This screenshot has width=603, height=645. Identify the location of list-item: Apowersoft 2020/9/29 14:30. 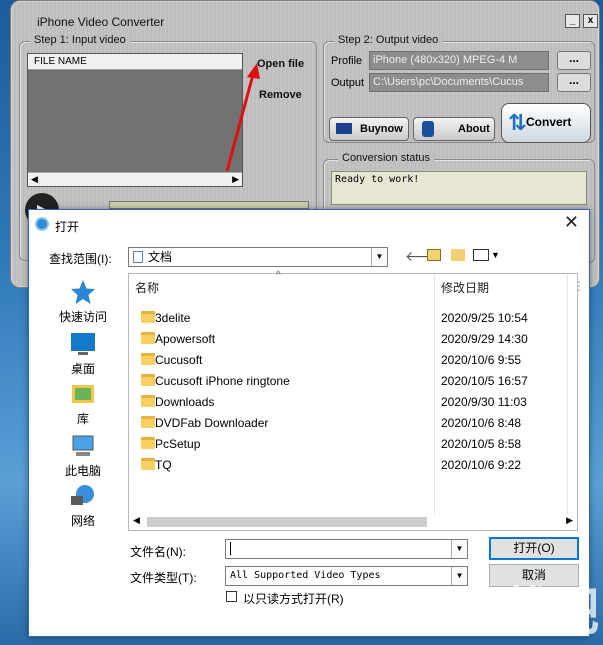
(353, 339).